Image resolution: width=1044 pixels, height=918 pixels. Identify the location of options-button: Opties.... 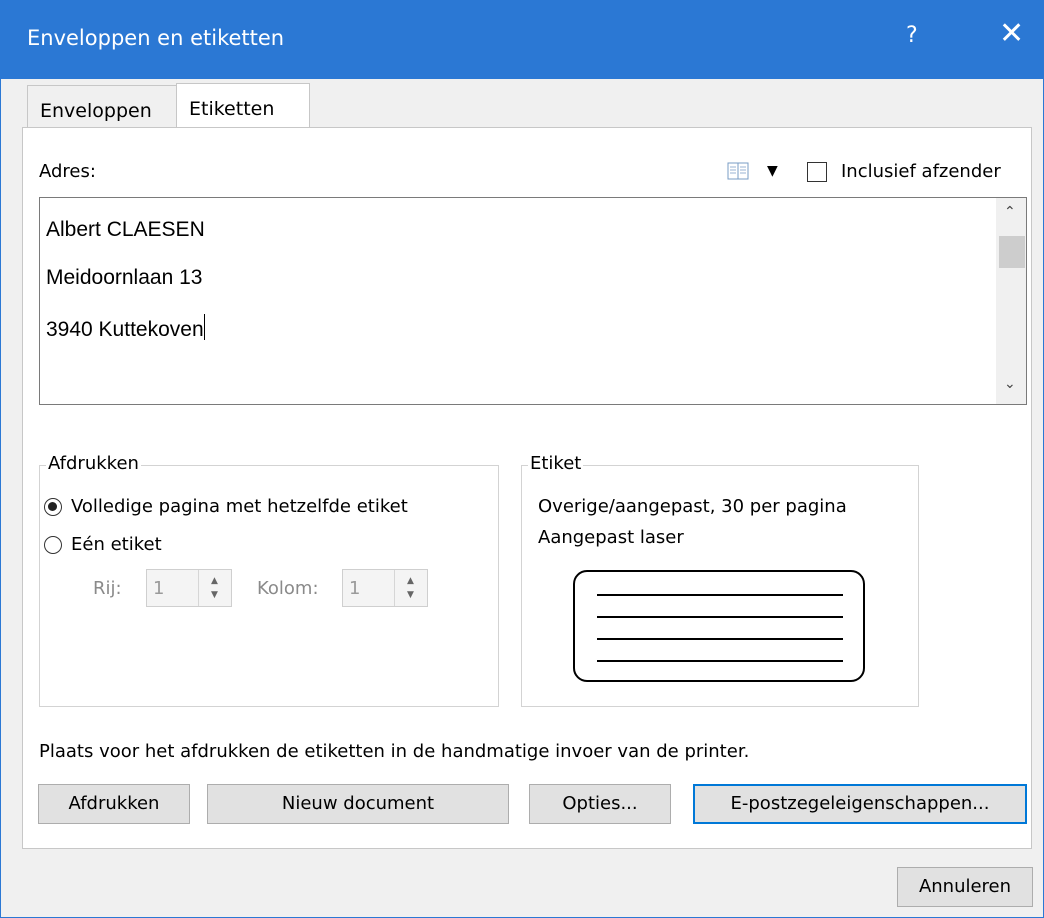
(600, 804).